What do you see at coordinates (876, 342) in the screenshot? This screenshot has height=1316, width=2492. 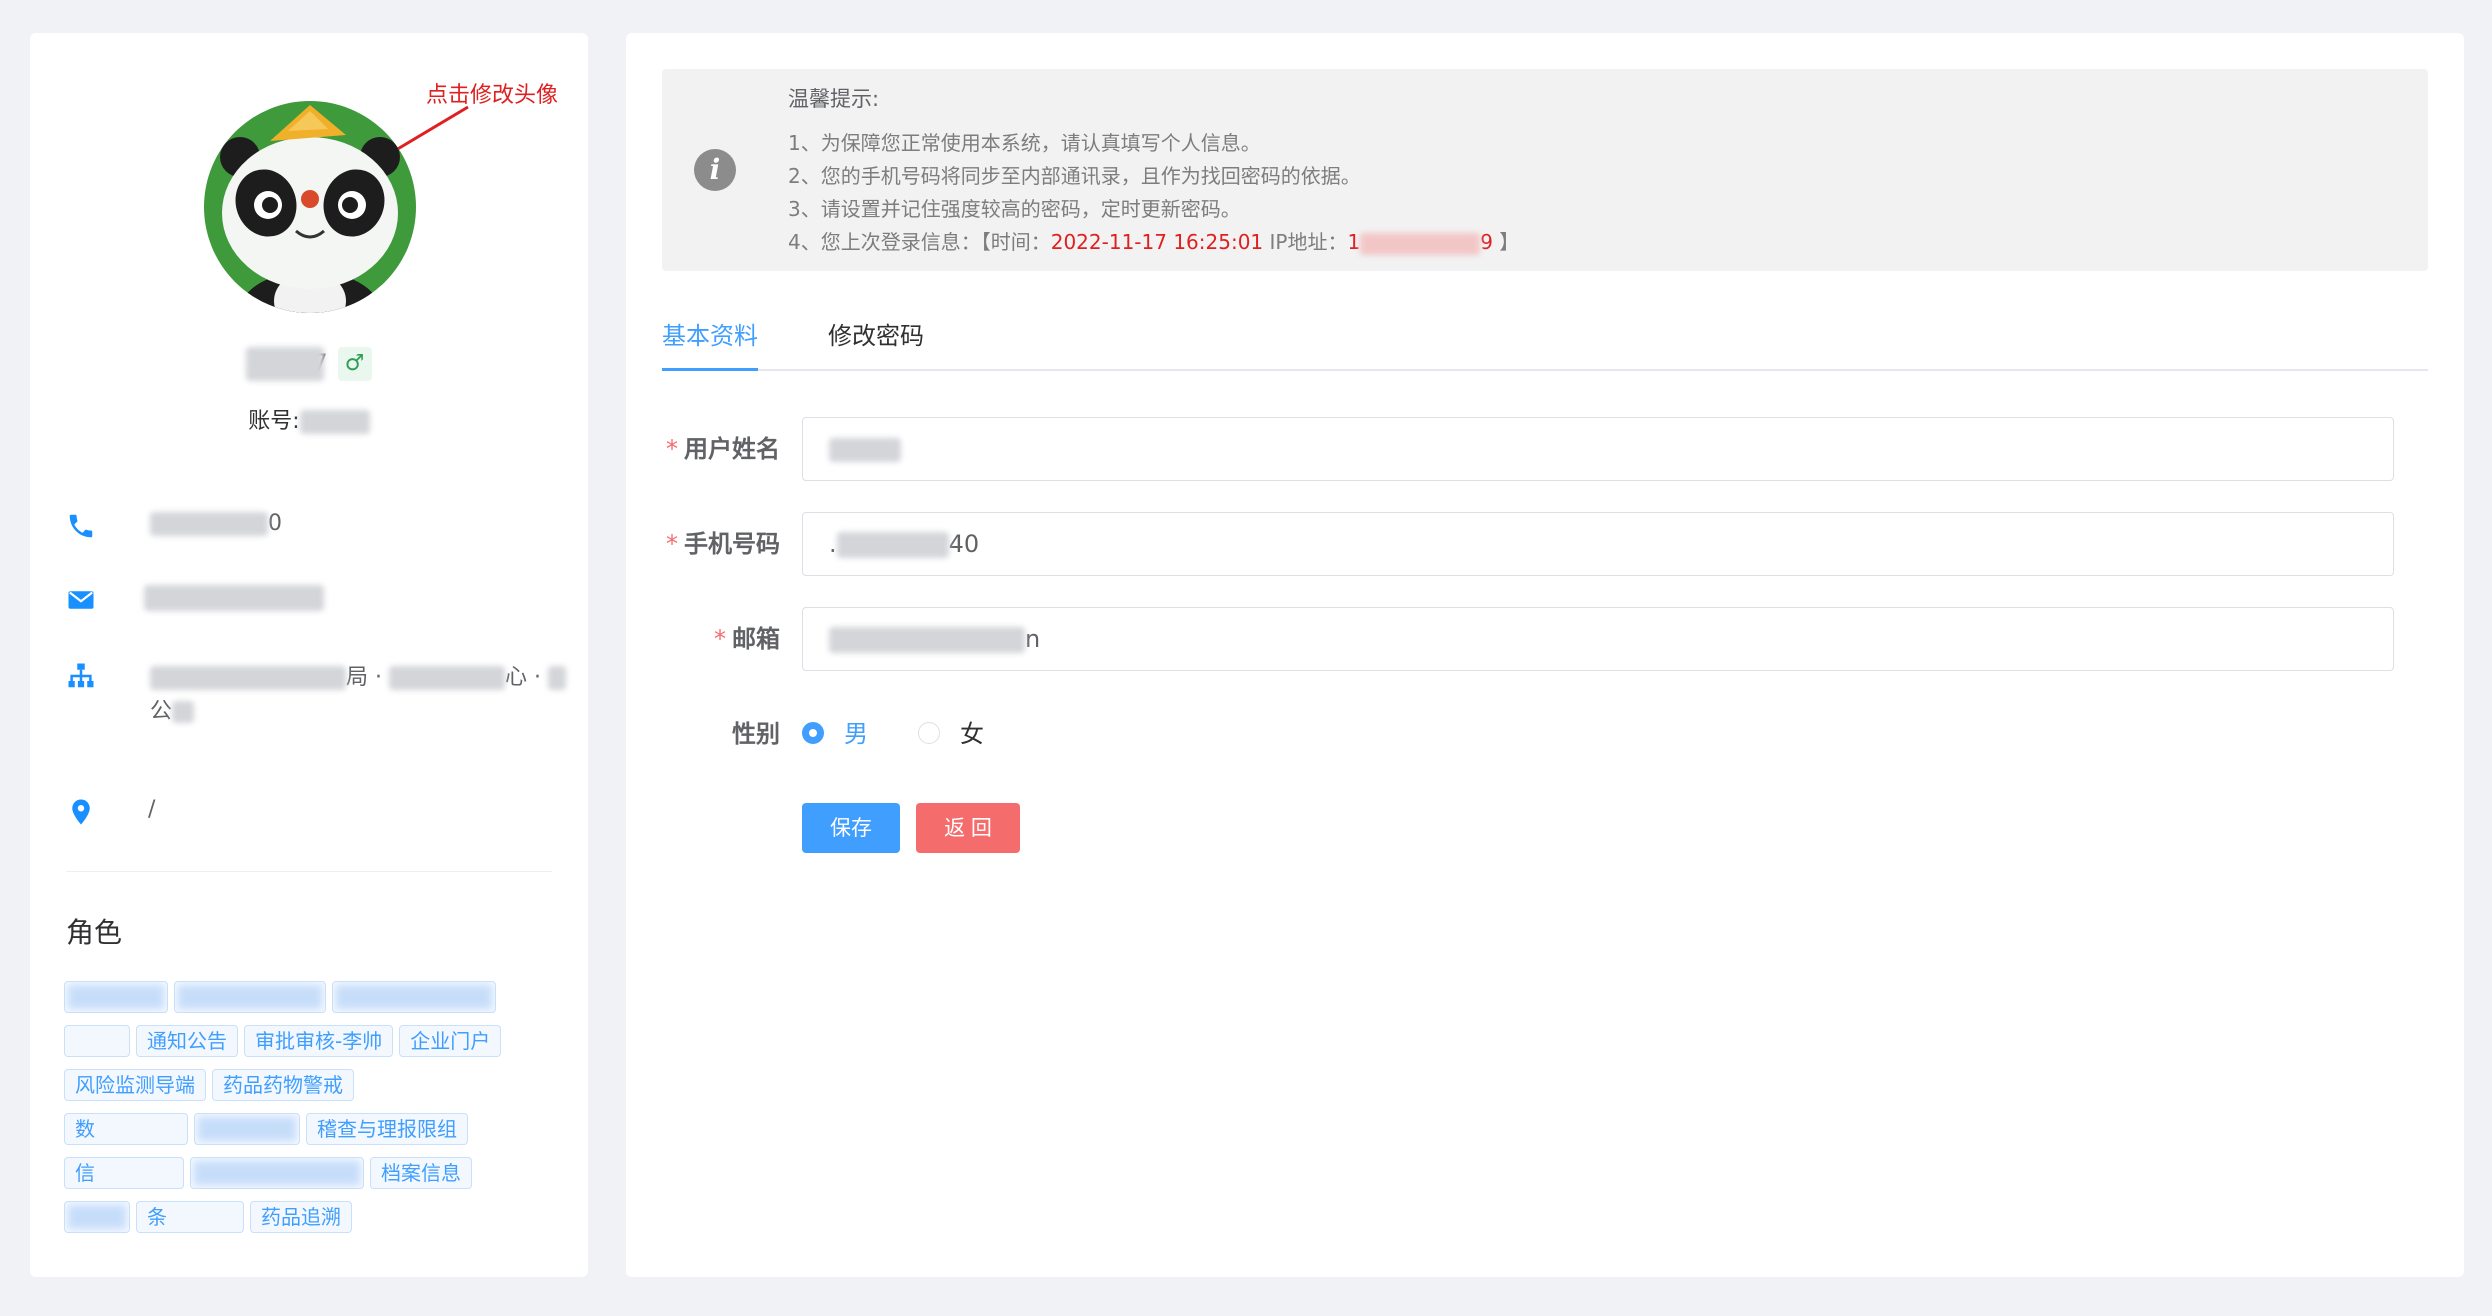 I see `tab-change-password: 修改密码` at bounding box center [876, 342].